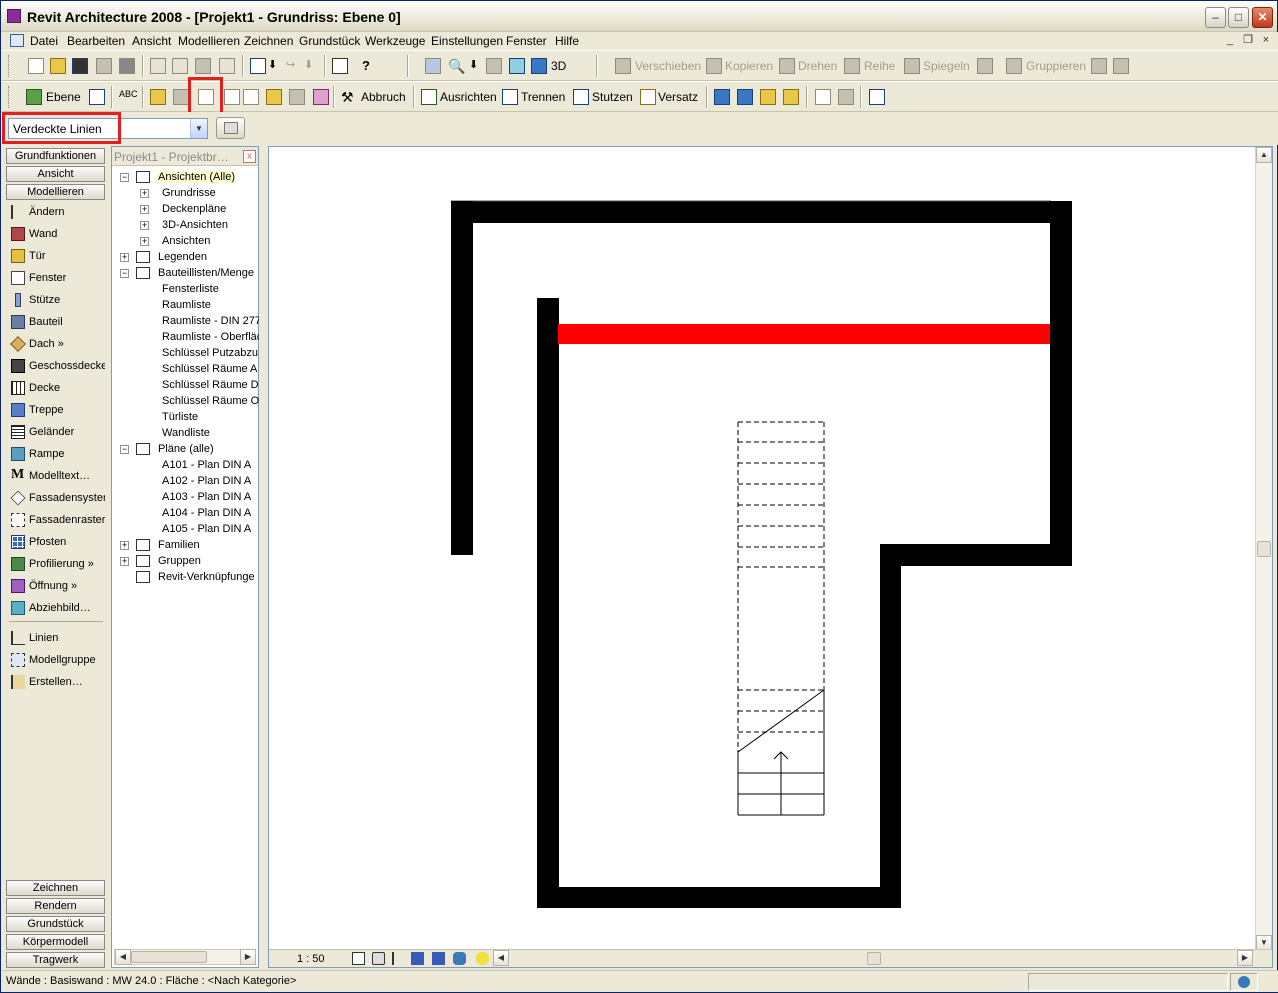  What do you see at coordinates (127, 66) in the screenshot?
I see `print-icon` at bounding box center [127, 66].